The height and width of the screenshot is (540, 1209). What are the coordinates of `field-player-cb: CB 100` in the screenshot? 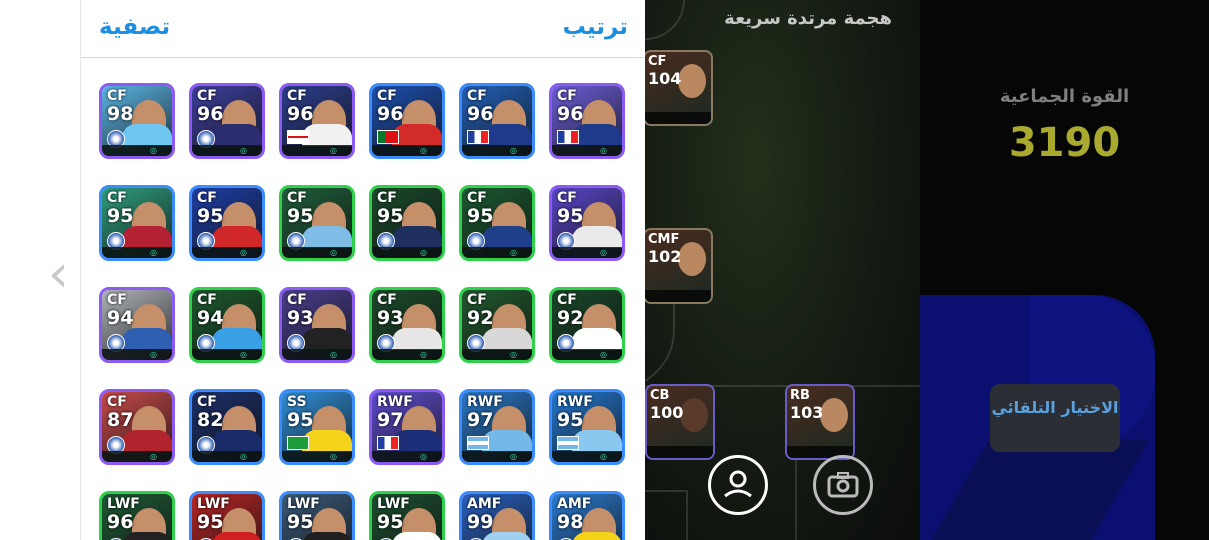 It's located at (680, 422).